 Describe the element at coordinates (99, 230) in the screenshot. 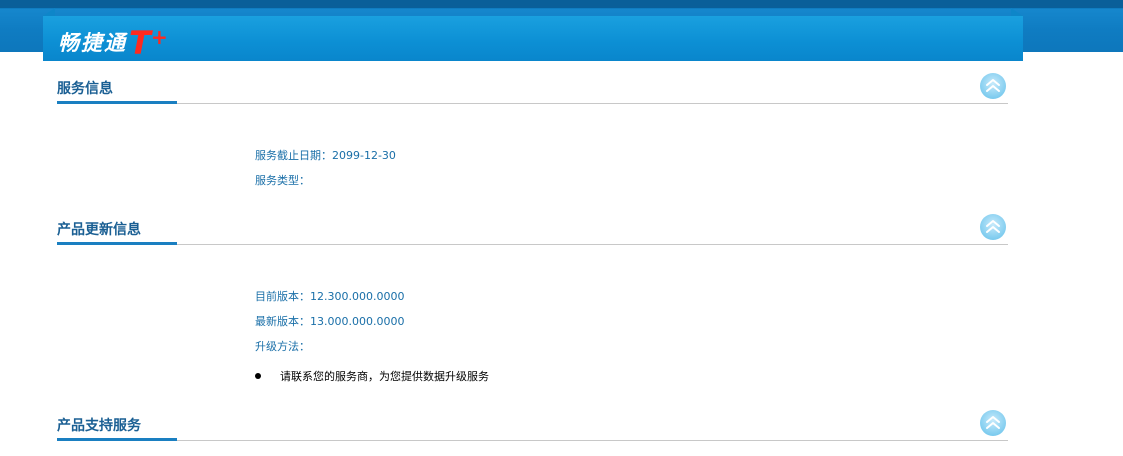

I see `section-title-update: 产品更新信息` at that location.